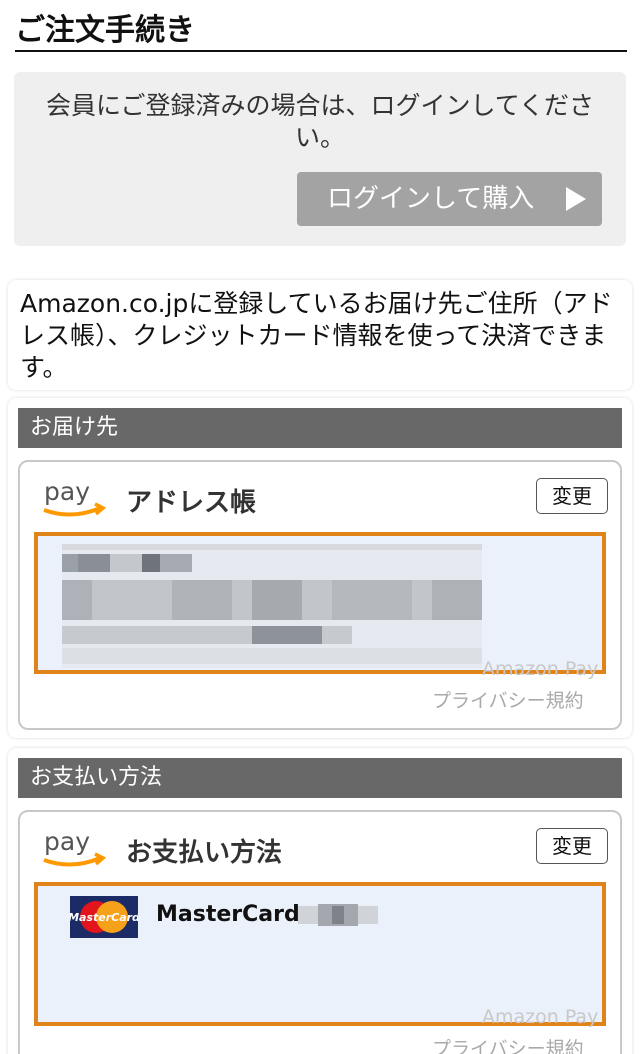  I want to click on change-payment-button: 変更, so click(572, 846).